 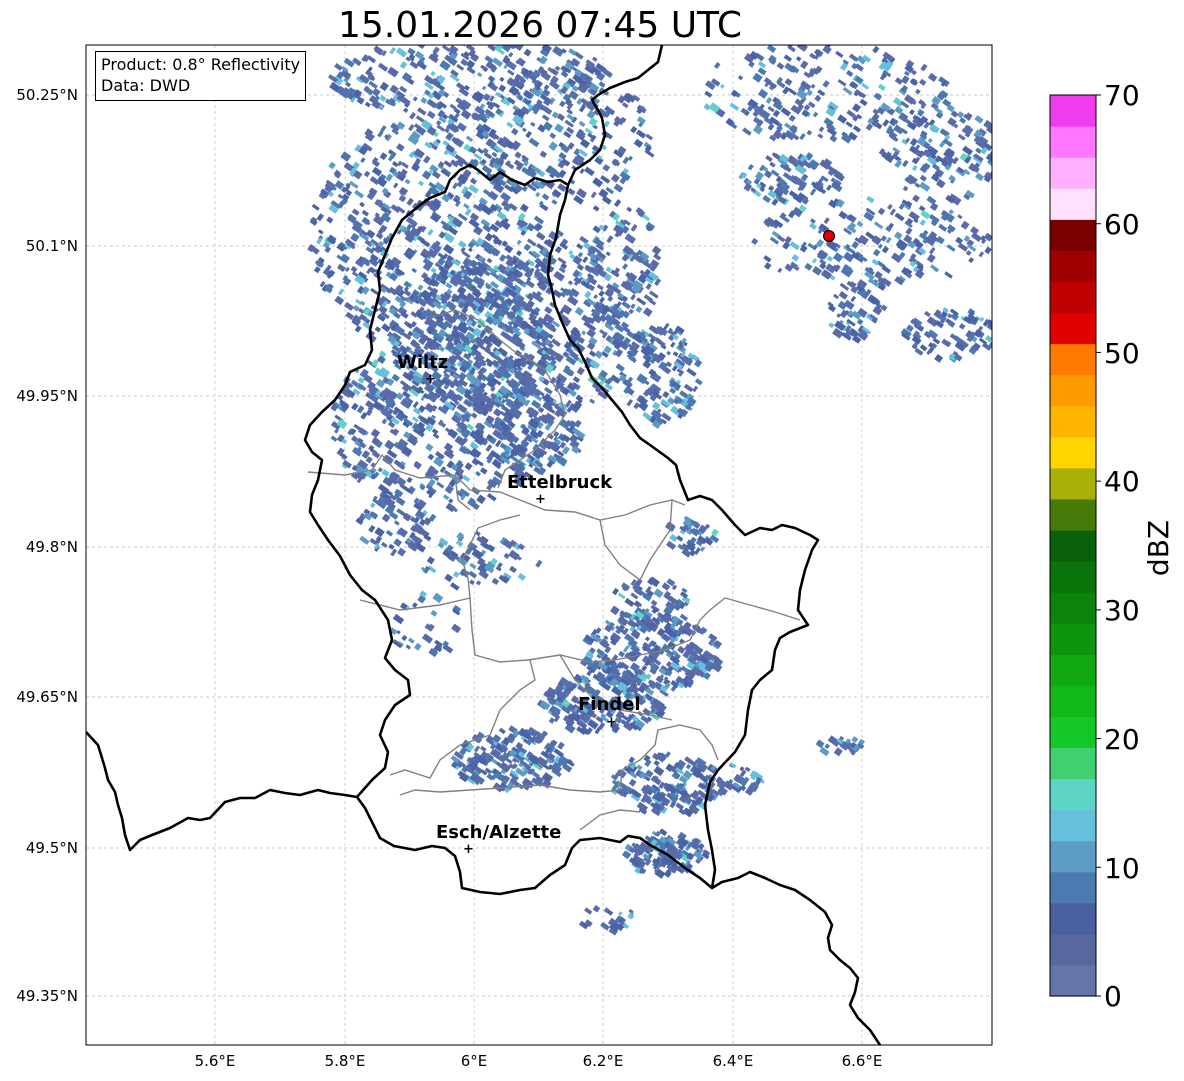 What do you see at coordinates (201, 64) in the screenshot?
I see `product-label: Product: 0.8° Reflectivity` at bounding box center [201, 64].